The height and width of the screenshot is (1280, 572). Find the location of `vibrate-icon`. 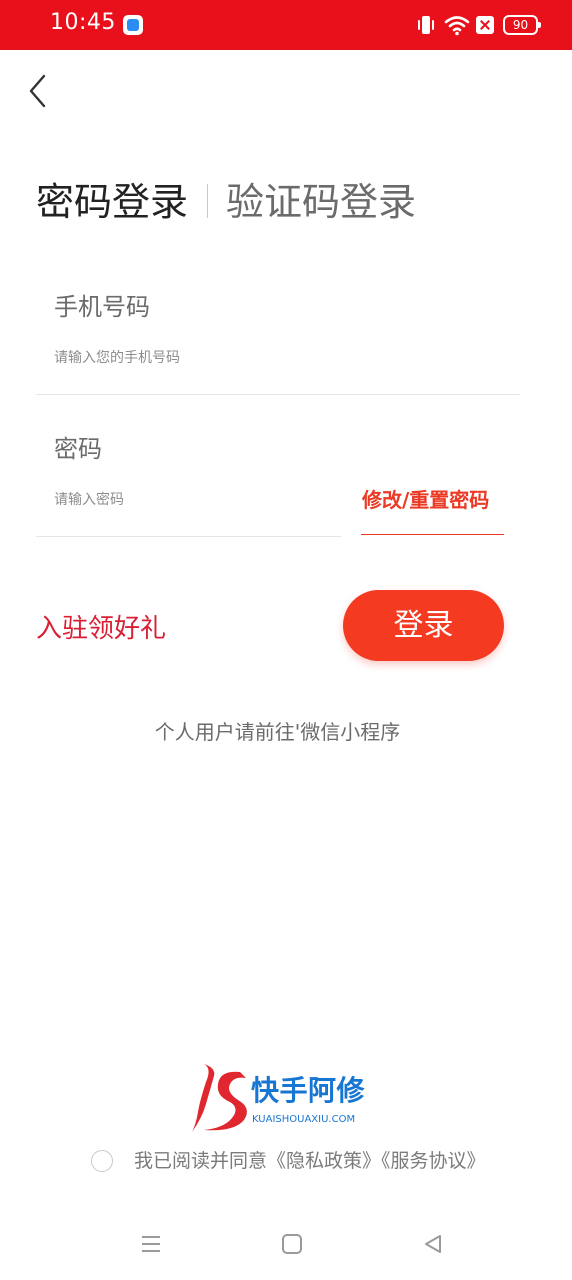

vibrate-icon is located at coordinates (426, 25).